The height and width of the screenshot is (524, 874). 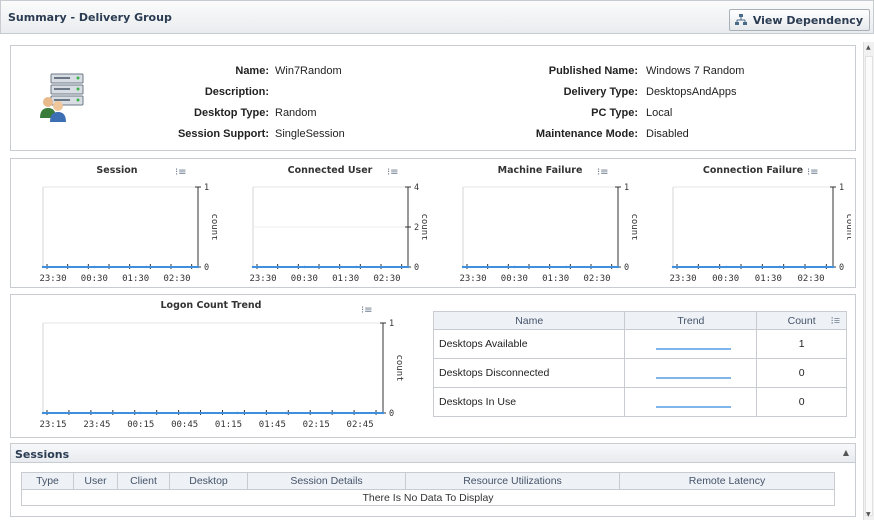 What do you see at coordinates (799, 20) in the screenshot?
I see `view-dependency-button: View Dependency` at bounding box center [799, 20].